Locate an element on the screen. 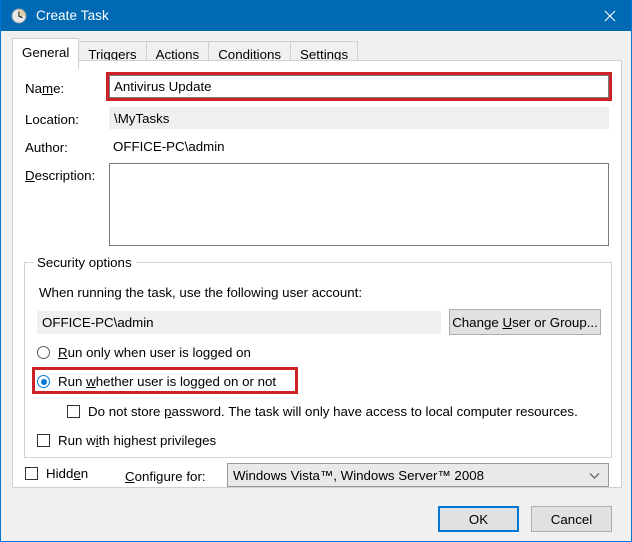  checkbox-run-with-highest-privileges-label: Run with highest privileges is located at coordinates (137, 440).